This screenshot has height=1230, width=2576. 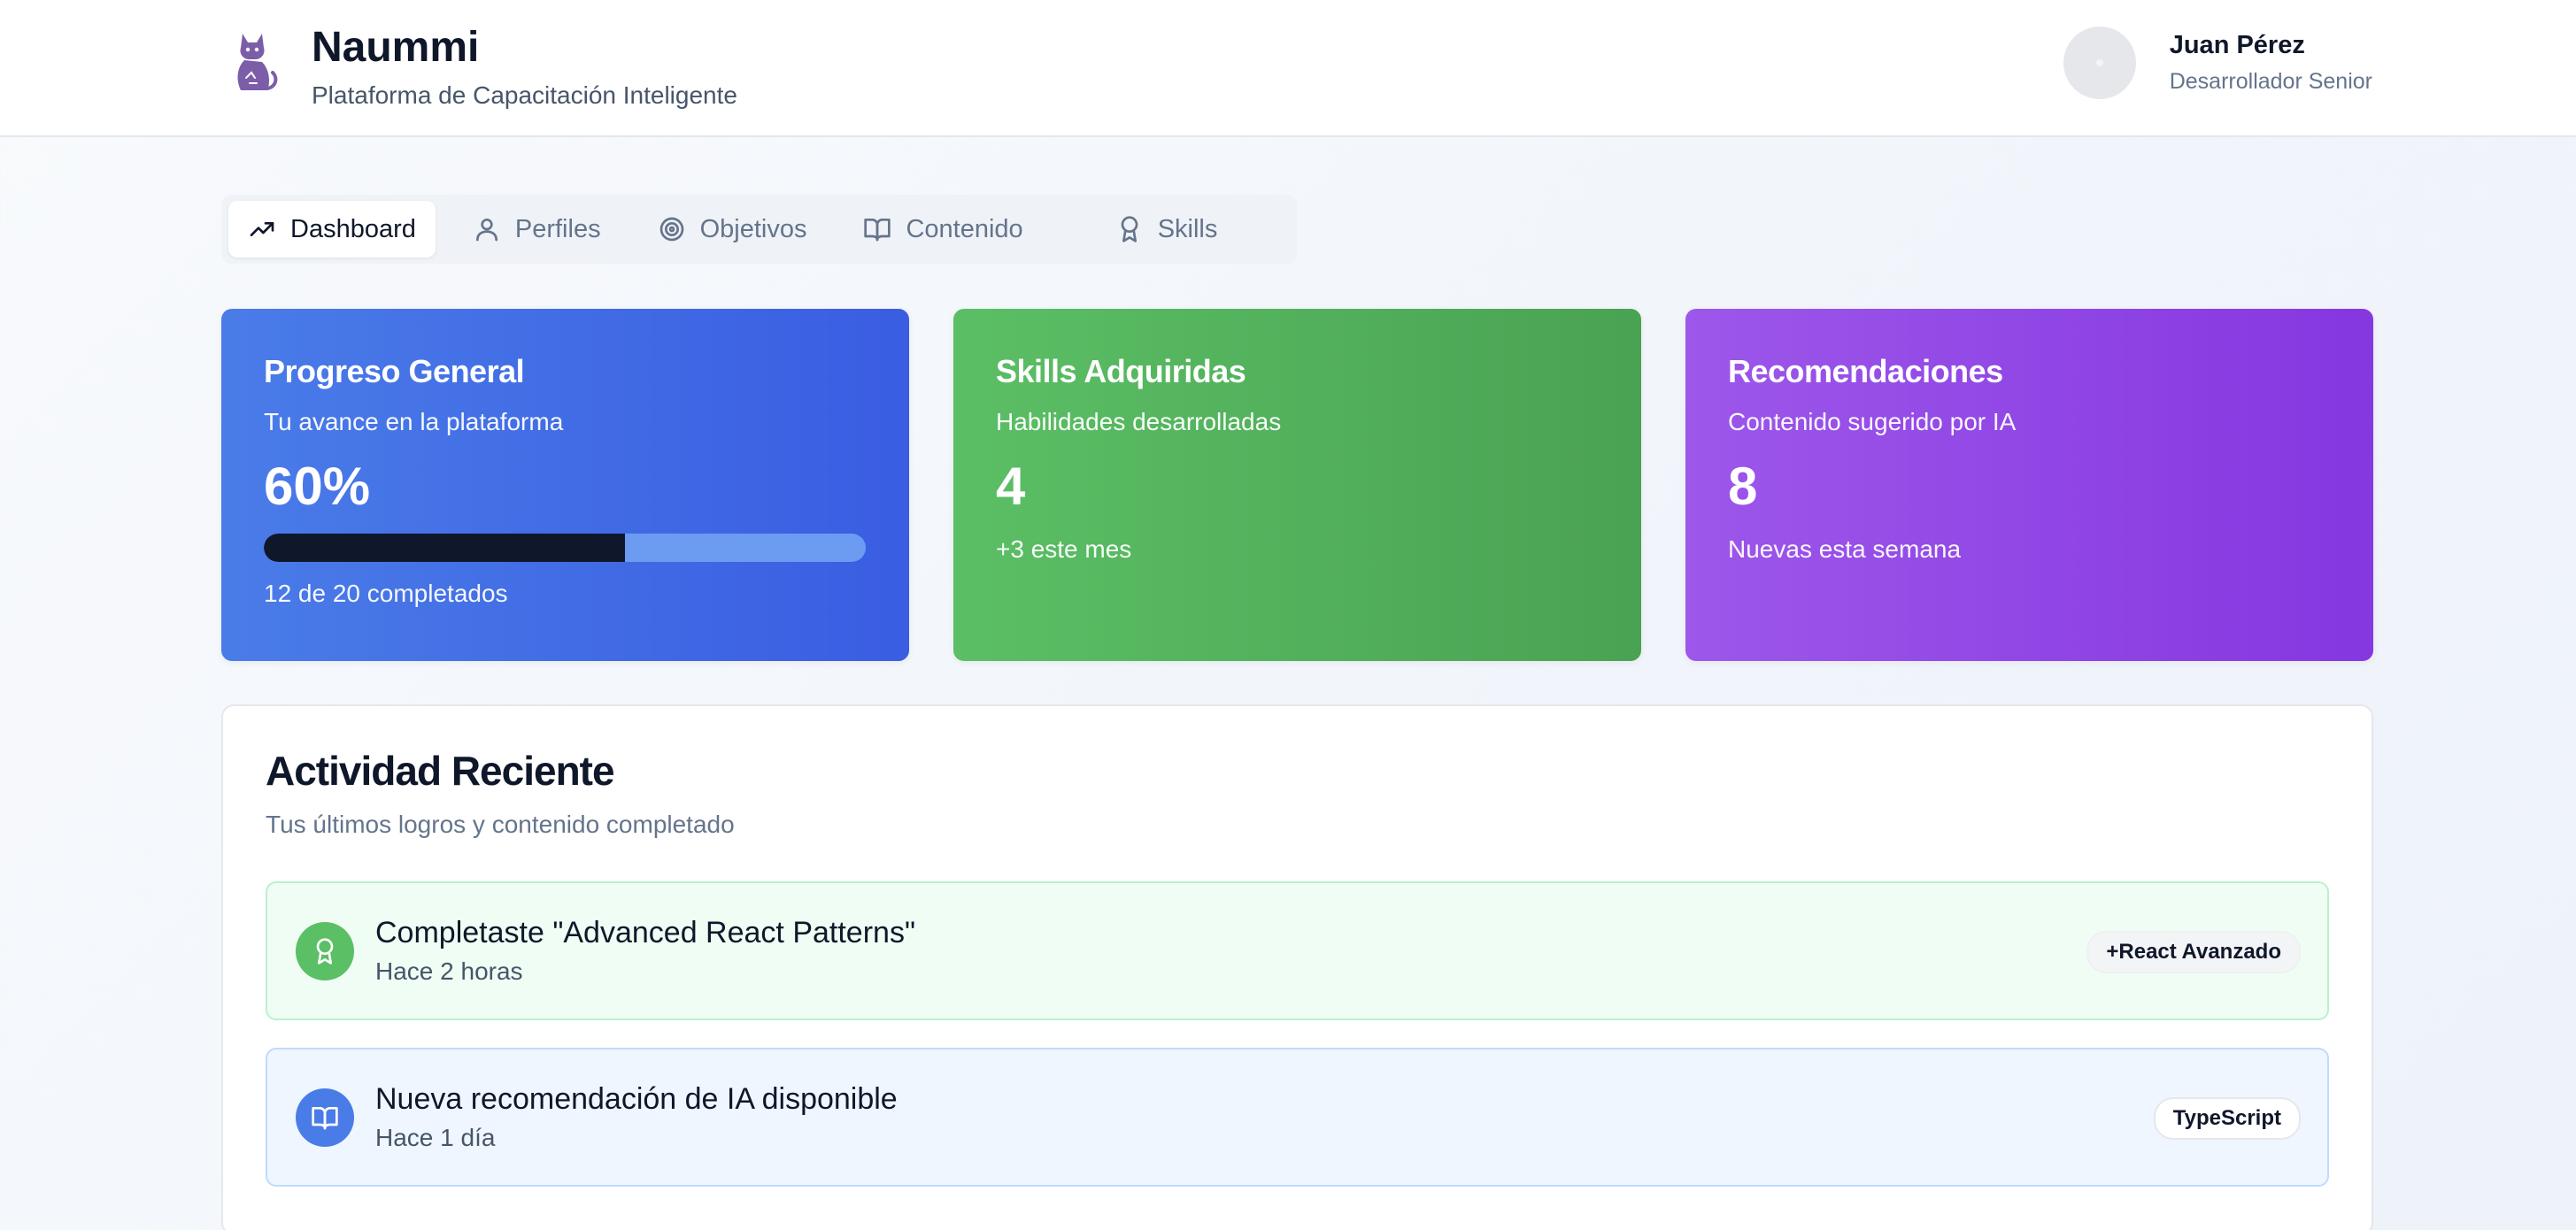 I want to click on card-description: Habilidades desarrolladas, so click(x=1139, y=422).